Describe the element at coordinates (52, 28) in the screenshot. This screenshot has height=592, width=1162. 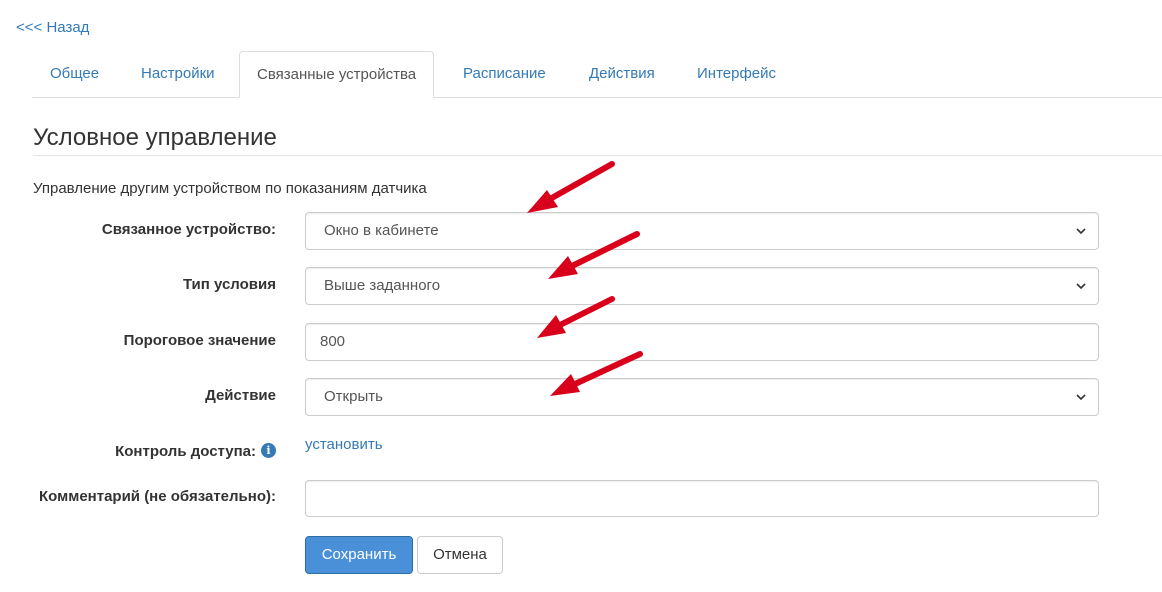
I see `back-link: <<< Назад` at that location.